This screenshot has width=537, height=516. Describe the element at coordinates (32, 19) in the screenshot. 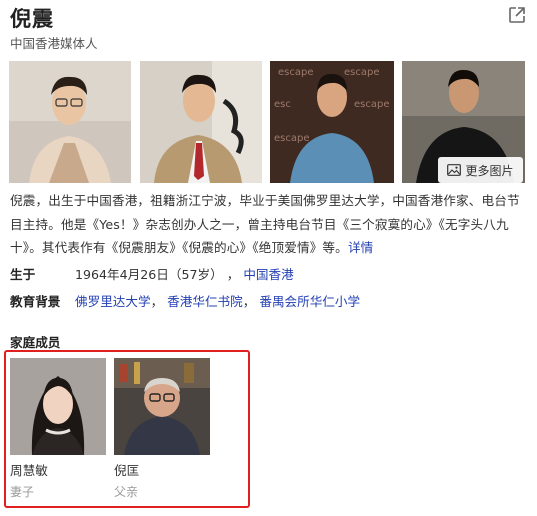

I see `page-title: 倪震` at that location.